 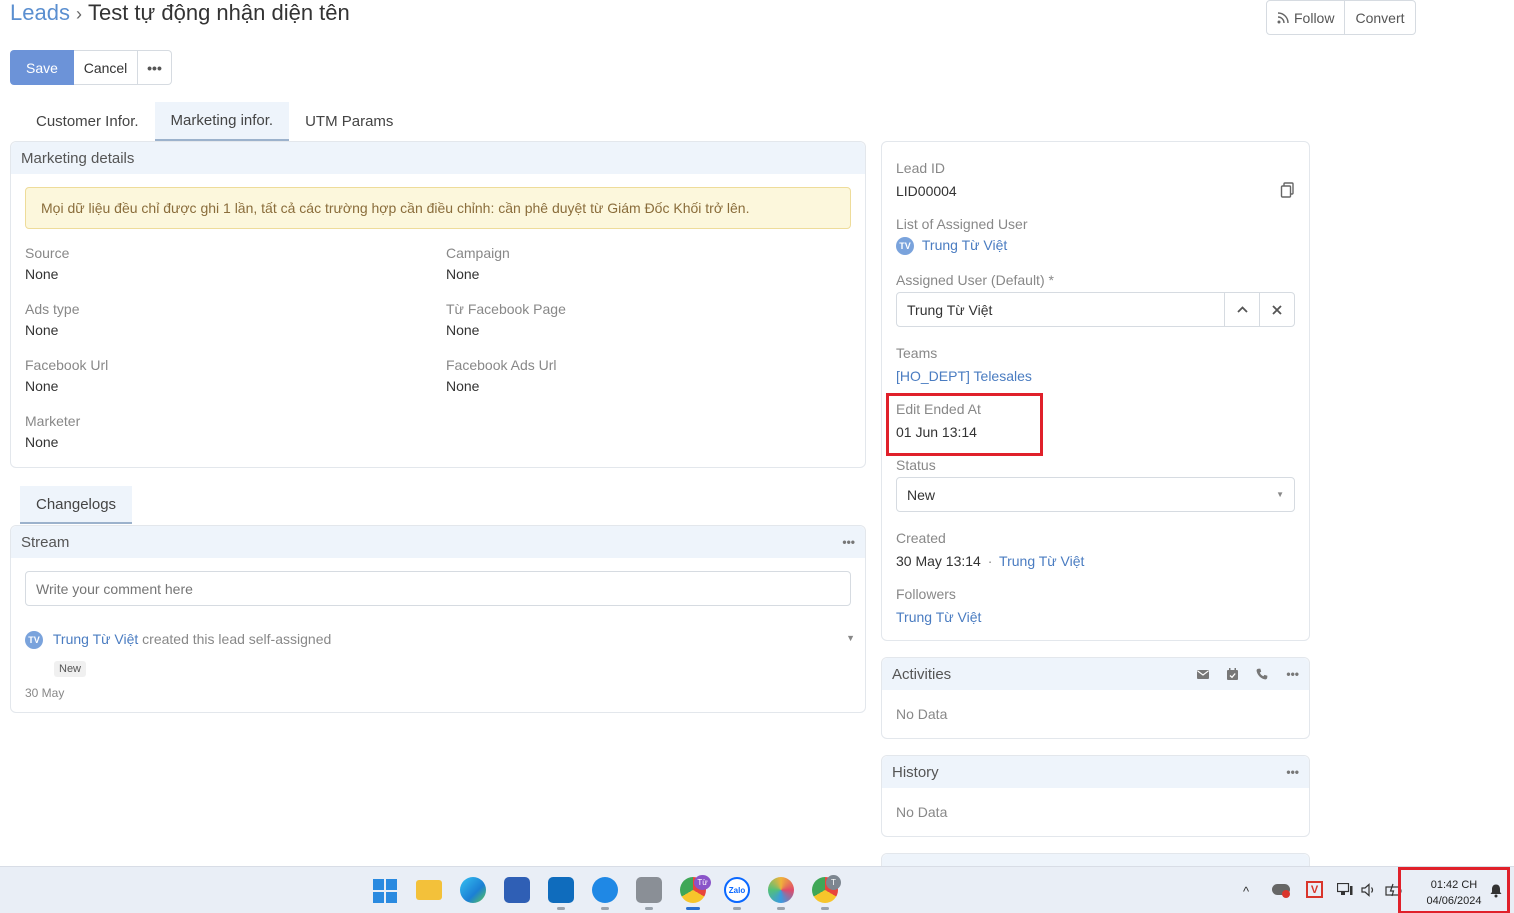 What do you see at coordinates (938, 561) in the screenshot?
I see `created-date: 30 May 13:14` at bounding box center [938, 561].